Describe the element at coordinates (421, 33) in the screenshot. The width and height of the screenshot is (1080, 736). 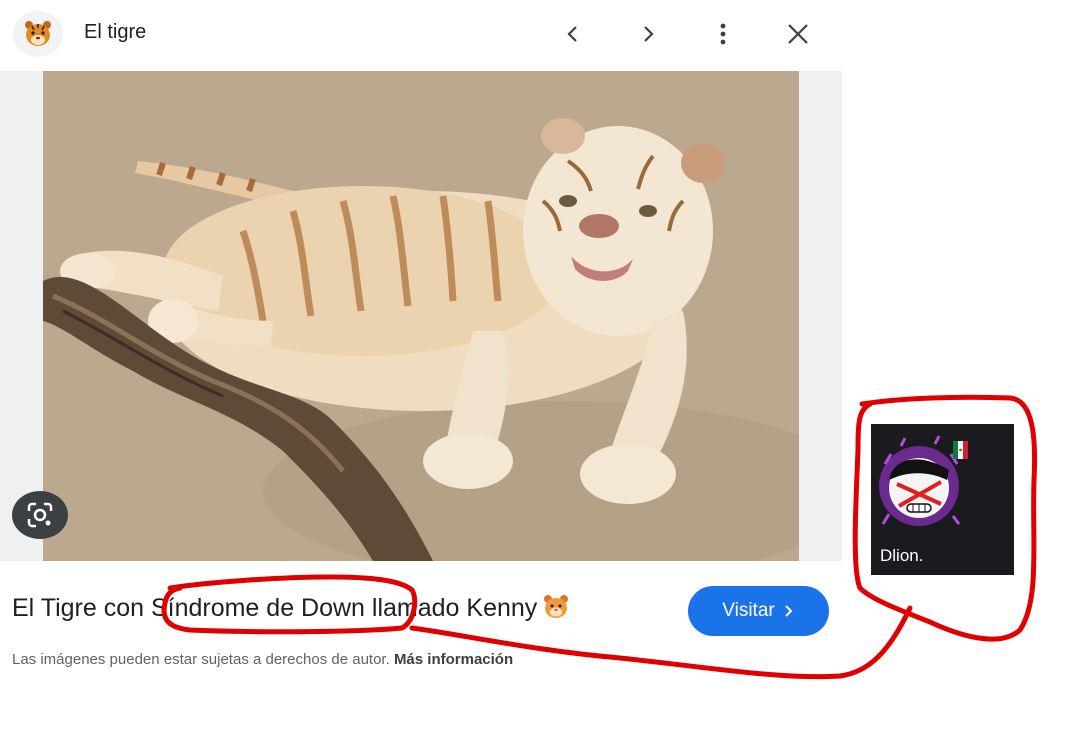
I see `viewer-header: El tigre` at that location.